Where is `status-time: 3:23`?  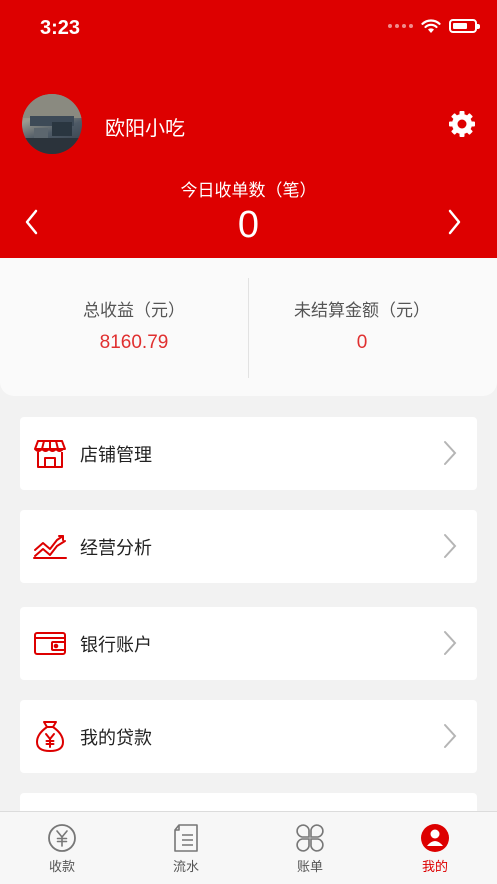 status-time: 3:23 is located at coordinates (60, 28).